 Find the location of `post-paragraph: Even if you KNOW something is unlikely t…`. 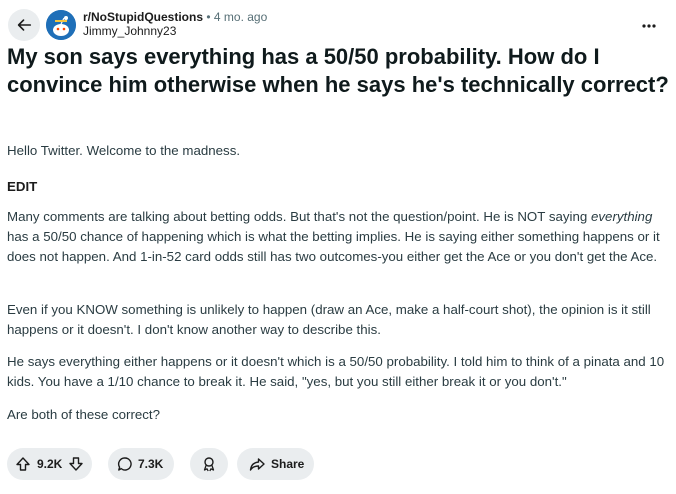

post-paragraph: Even if you KNOW something is unlikely t… is located at coordinates (329, 319).